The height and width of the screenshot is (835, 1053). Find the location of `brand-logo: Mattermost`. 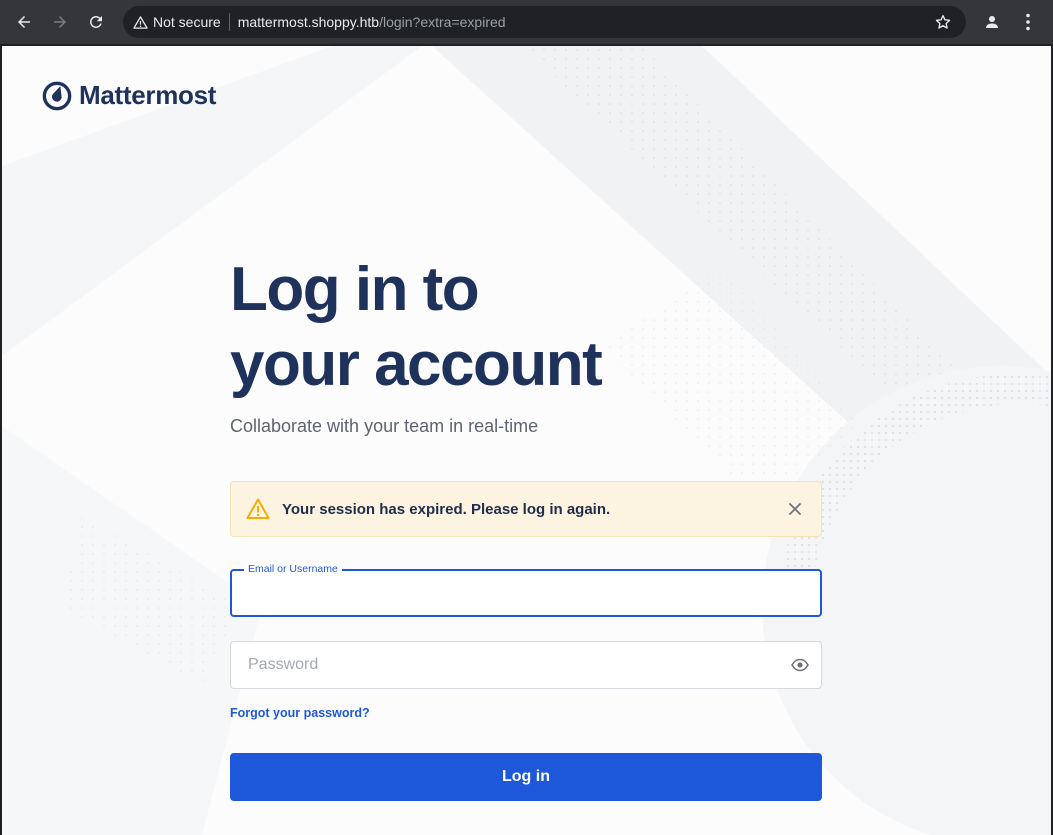

brand-logo: Mattermost is located at coordinates (129, 95).